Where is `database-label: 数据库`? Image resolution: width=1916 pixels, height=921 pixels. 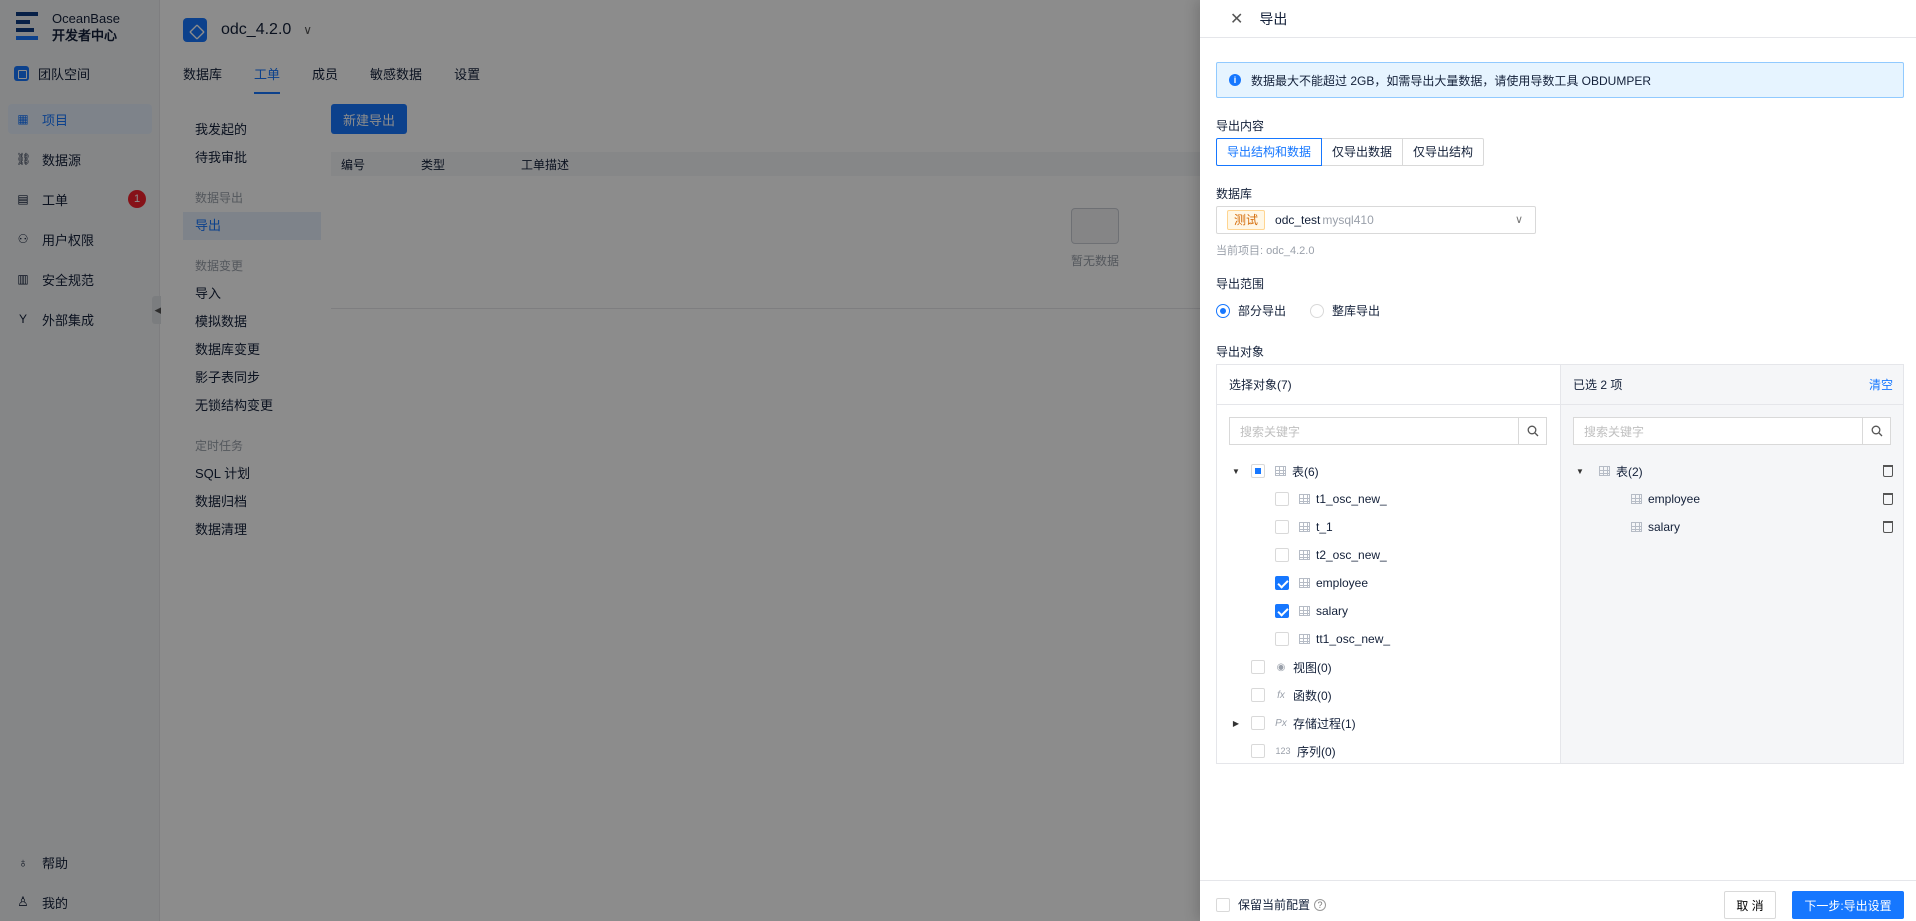
database-label: 数据库 is located at coordinates (1234, 194).